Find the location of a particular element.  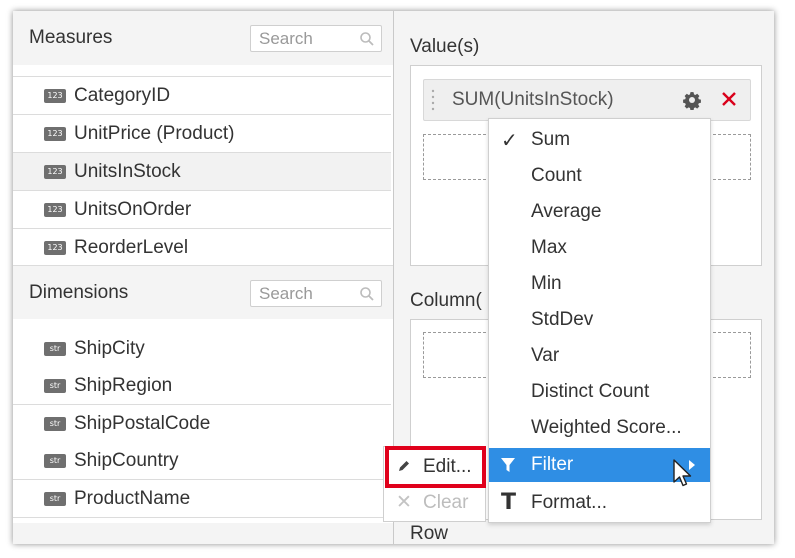

dimensions-search-box is located at coordinates (316, 293).